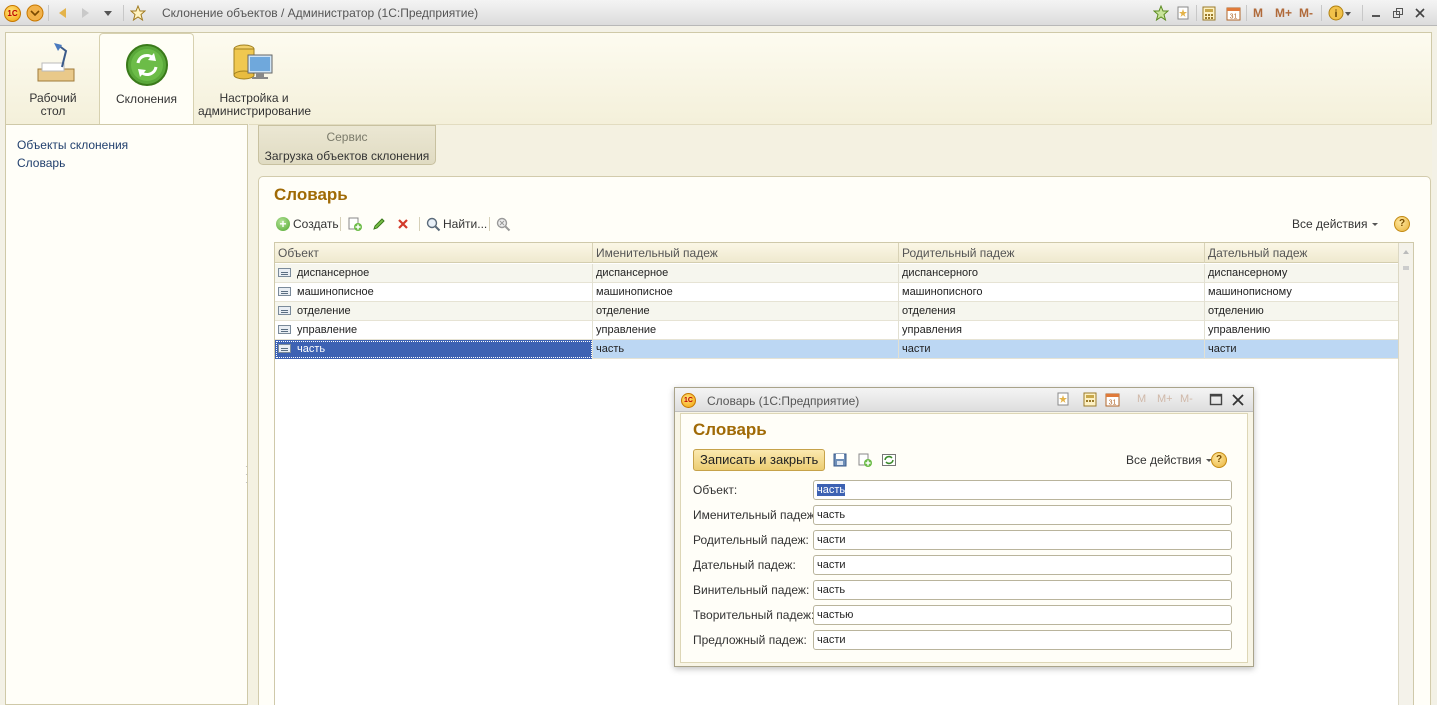  What do you see at coordinates (355, 224) in the screenshot?
I see `copy-button` at bounding box center [355, 224].